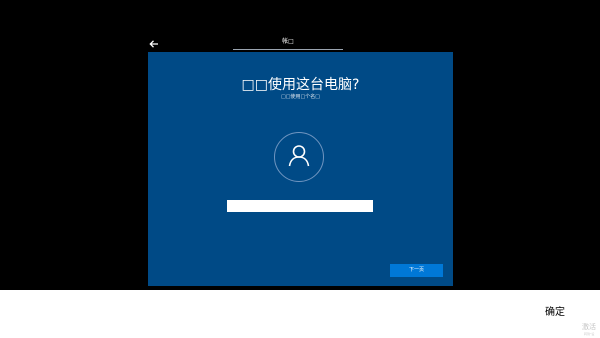 The image size is (600, 338). I want to click on avatar, so click(299, 157).